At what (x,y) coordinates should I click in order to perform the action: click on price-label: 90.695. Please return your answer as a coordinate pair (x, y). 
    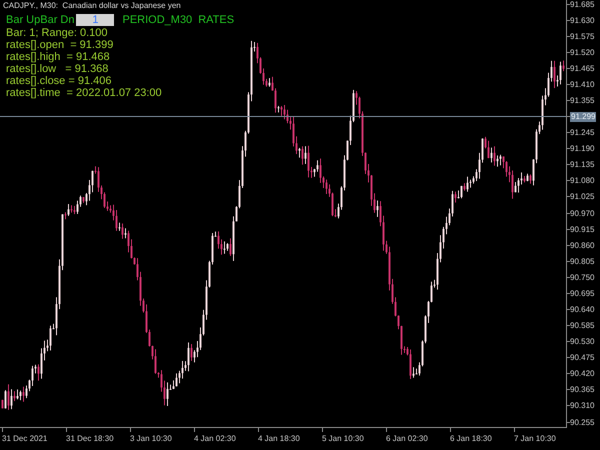
    Looking at the image, I should click on (582, 293).